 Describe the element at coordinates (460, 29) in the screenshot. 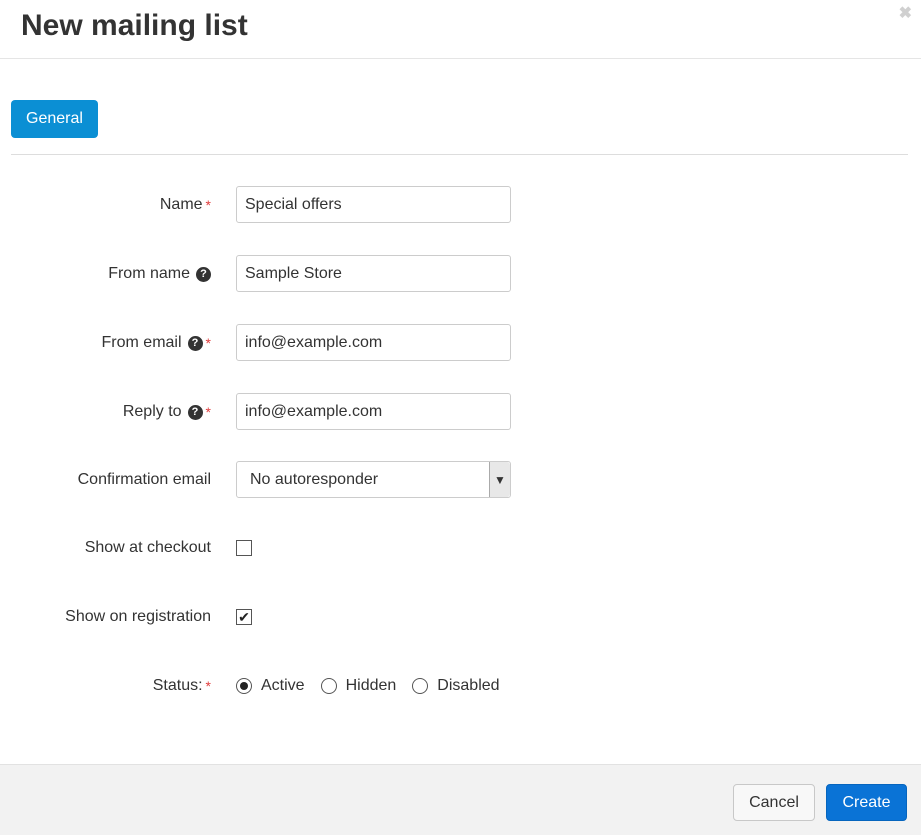

I see `dialog-header: New mailing list ✖` at that location.